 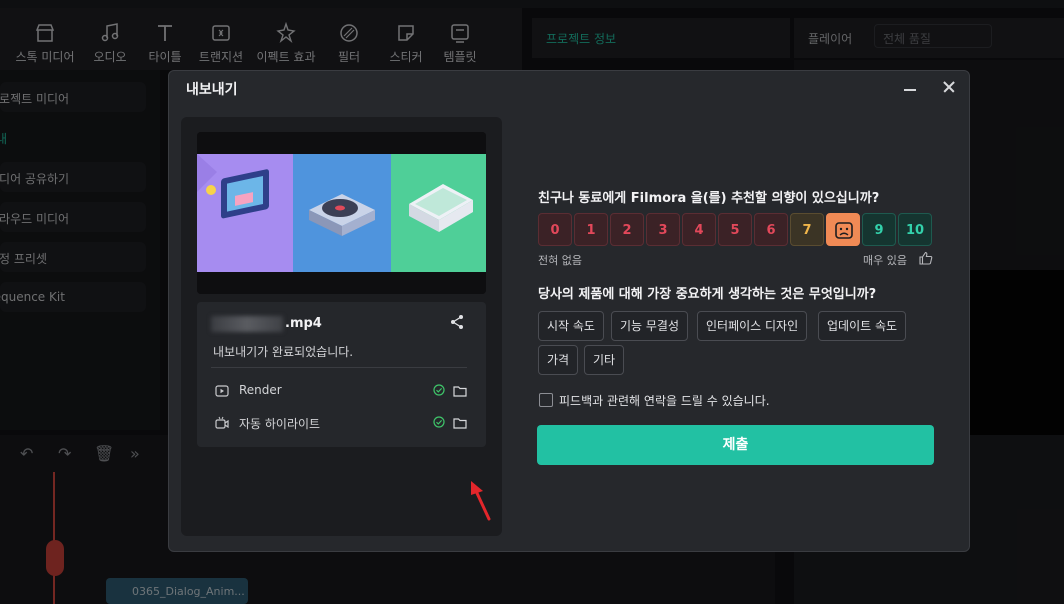 What do you see at coordinates (343, 423) in the screenshot?
I see `output-row-highlight: 자동 하이라이트` at bounding box center [343, 423].